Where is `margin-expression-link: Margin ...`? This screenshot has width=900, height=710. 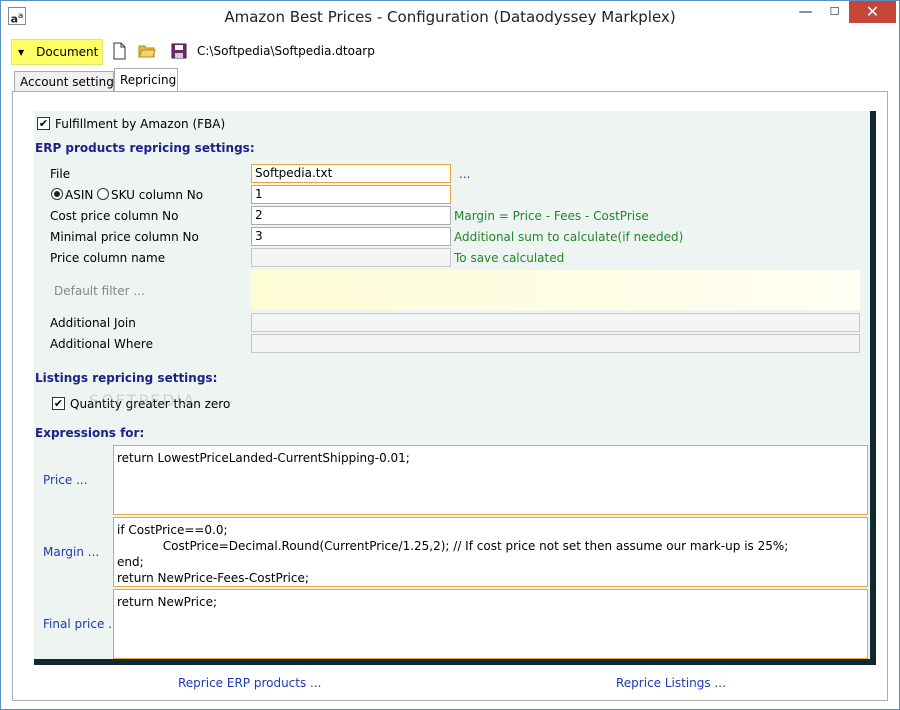 margin-expression-link: Margin ... is located at coordinates (71, 552).